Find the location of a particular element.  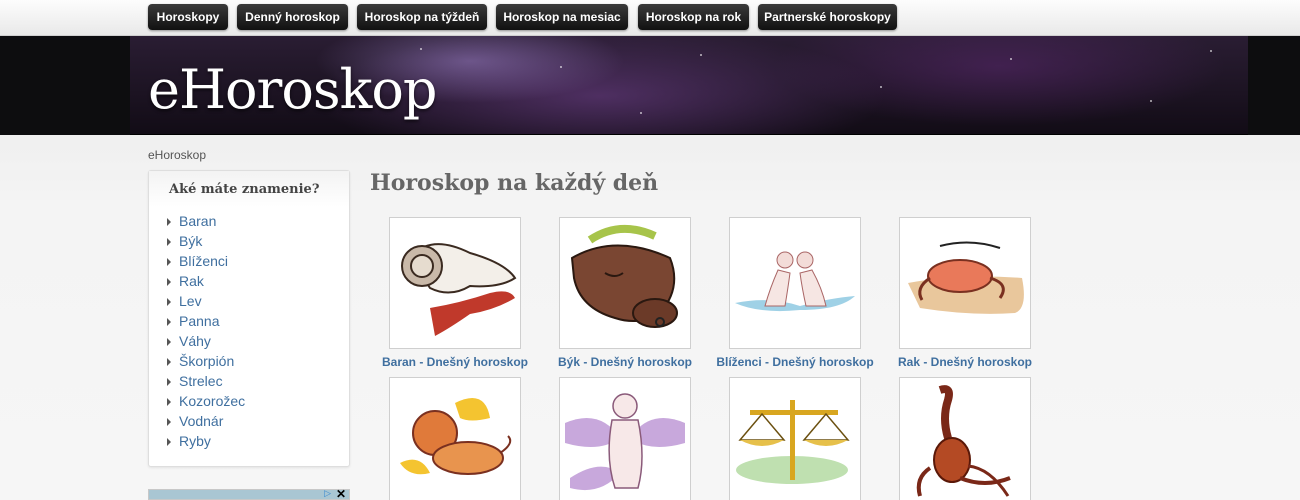

nav-horoskop-na-mesiac: Horoskop na mesiac is located at coordinates (562, 17).